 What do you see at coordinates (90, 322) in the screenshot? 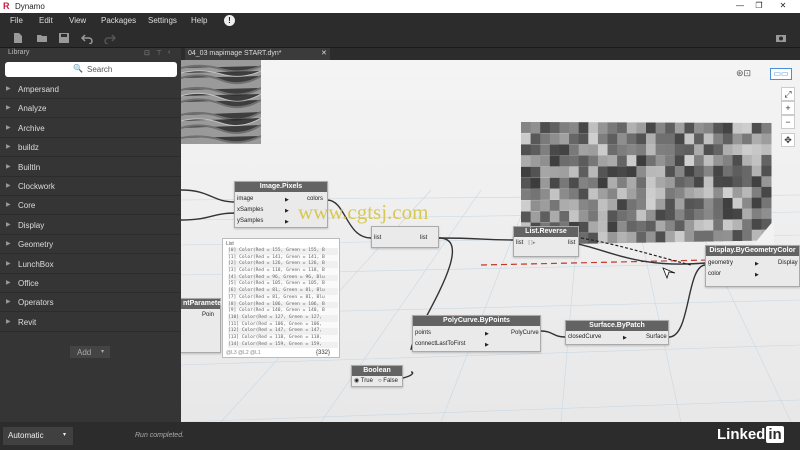
I see `library-item: ▶ Revit` at bounding box center [90, 322].